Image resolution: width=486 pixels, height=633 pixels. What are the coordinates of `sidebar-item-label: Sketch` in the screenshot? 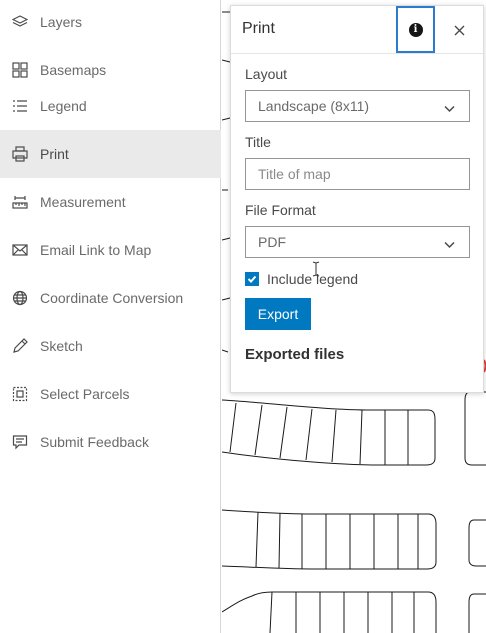 It's located at (61, 346).